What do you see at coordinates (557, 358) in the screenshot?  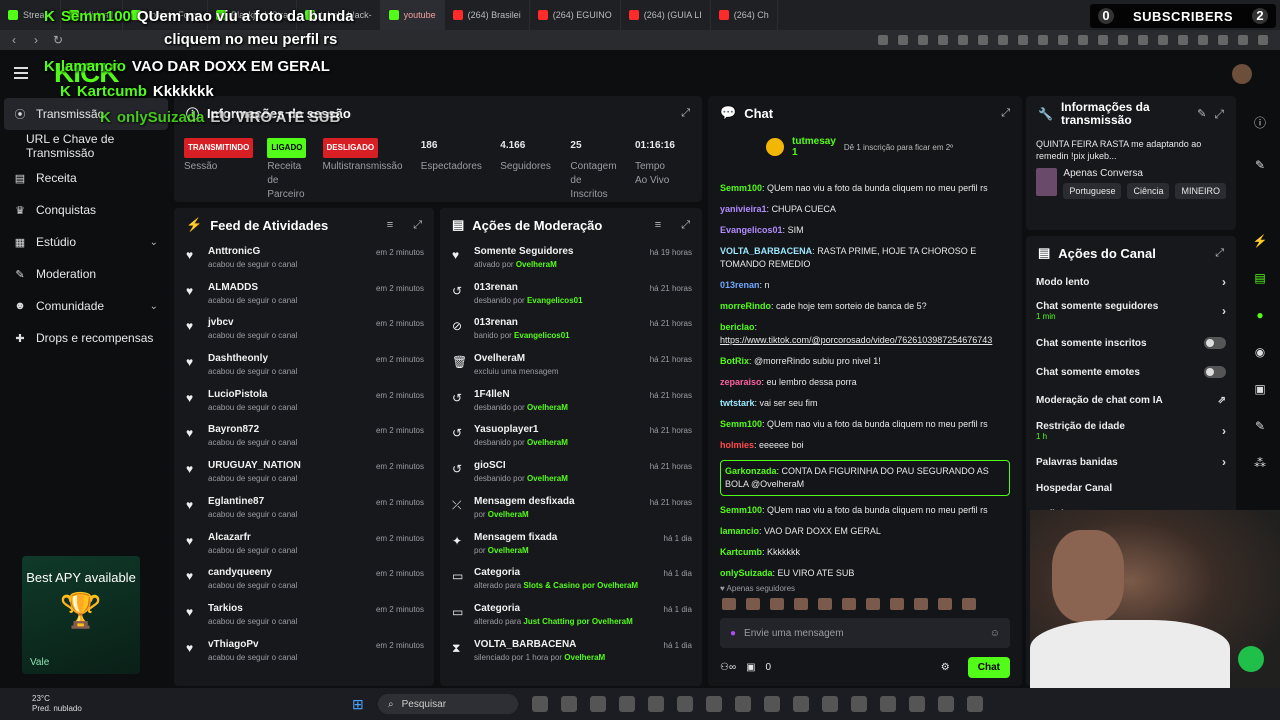 I see `moderation-target: OvelheraM` at bounding box center [557, 358].